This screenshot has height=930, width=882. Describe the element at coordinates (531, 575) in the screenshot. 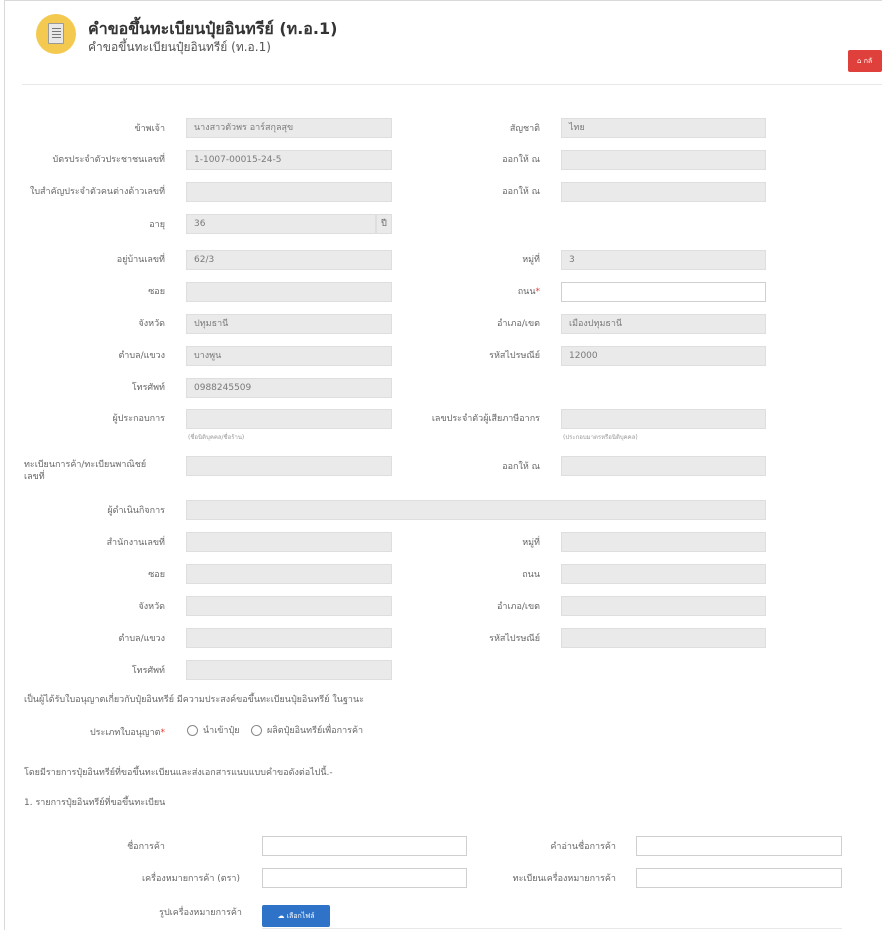

I see `office-road-label: ถนน` at that location.